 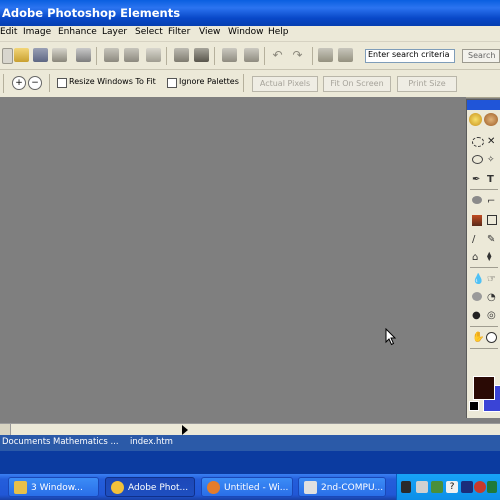 I want to click on ignore-palettes-checkbox, so click(x=172, y=83).